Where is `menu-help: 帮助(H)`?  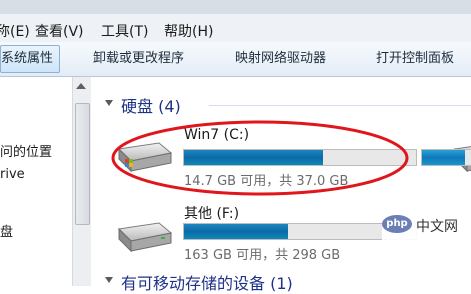
menu-help: 帮助(H) is located at coordinates (188, 31).